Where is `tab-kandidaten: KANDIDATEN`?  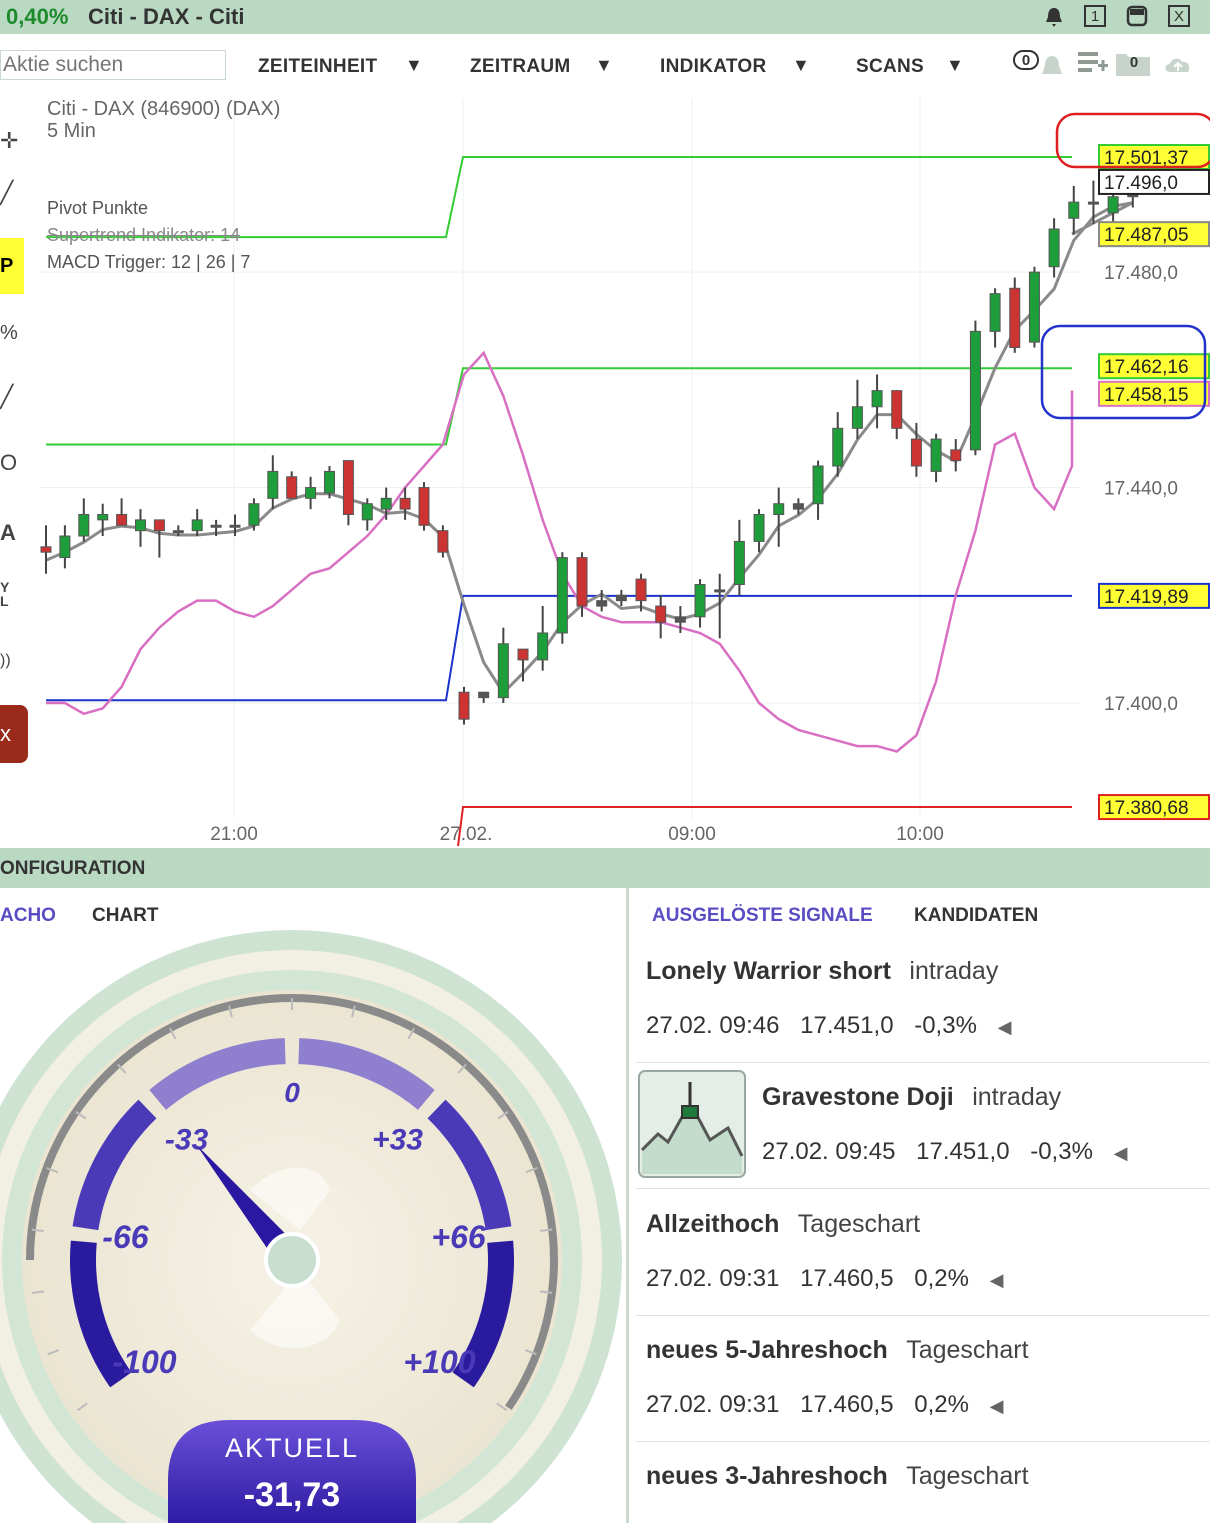 tab-kandidaten: KANDIDATEN is located at coordinates (976, 916).